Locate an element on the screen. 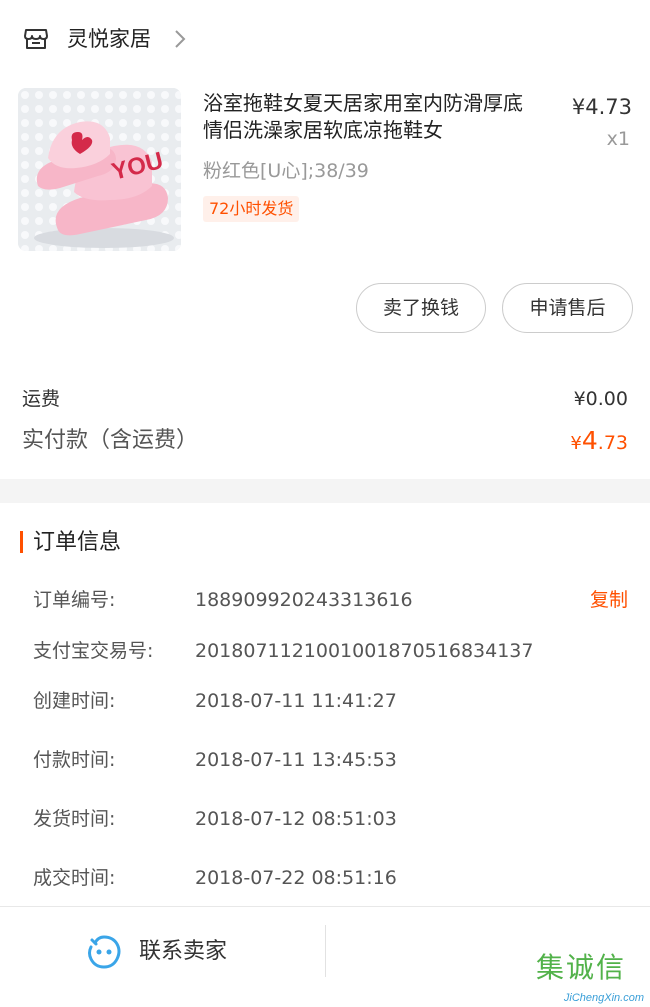  paid-time-label: 付款时间: is located at coordinates (74, 760).